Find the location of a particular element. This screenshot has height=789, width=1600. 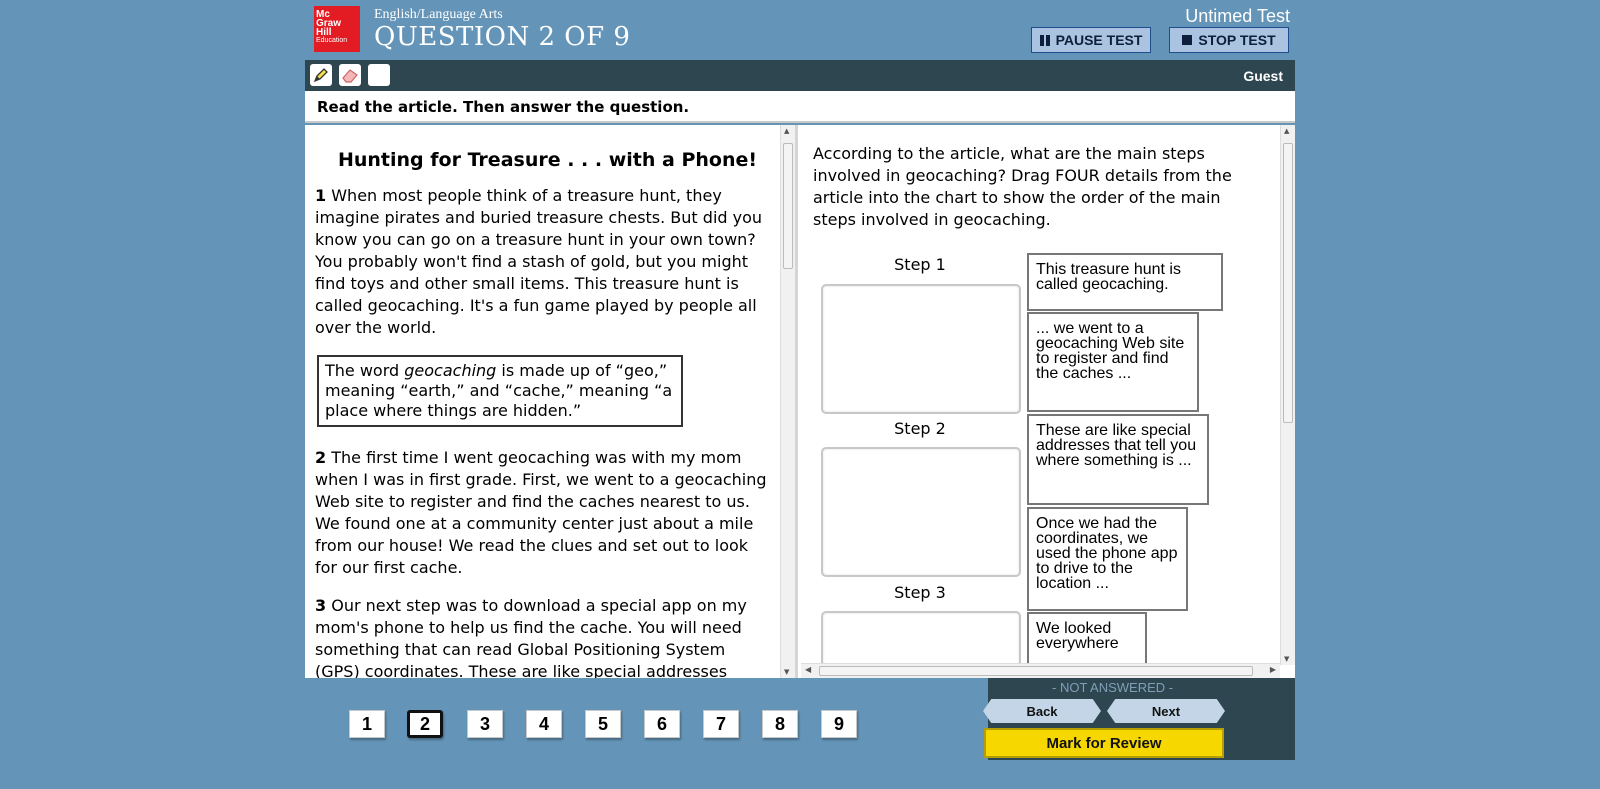

article-title: Hunting for Treasure . . . with a Phone! is located at coordinates (547, 160).